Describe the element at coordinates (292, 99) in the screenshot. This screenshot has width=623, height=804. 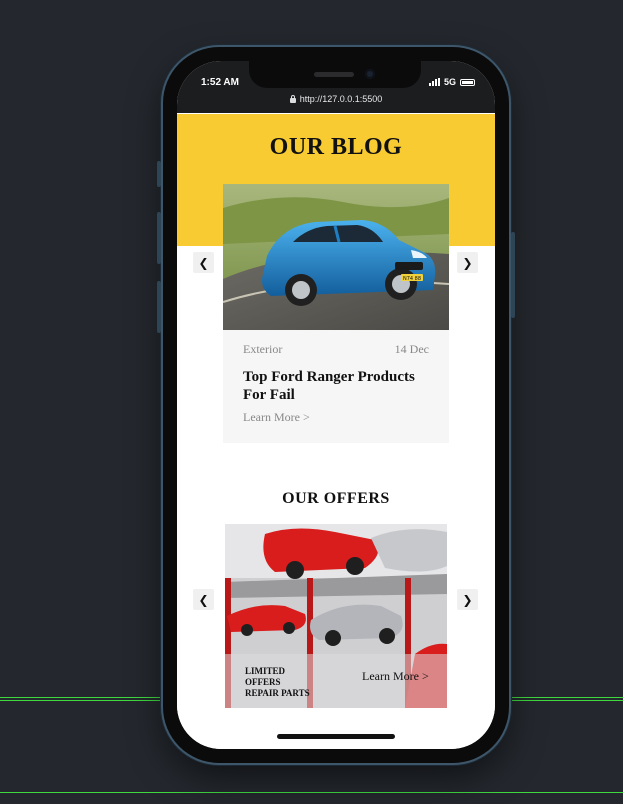
I see `lock-icon` at that location.